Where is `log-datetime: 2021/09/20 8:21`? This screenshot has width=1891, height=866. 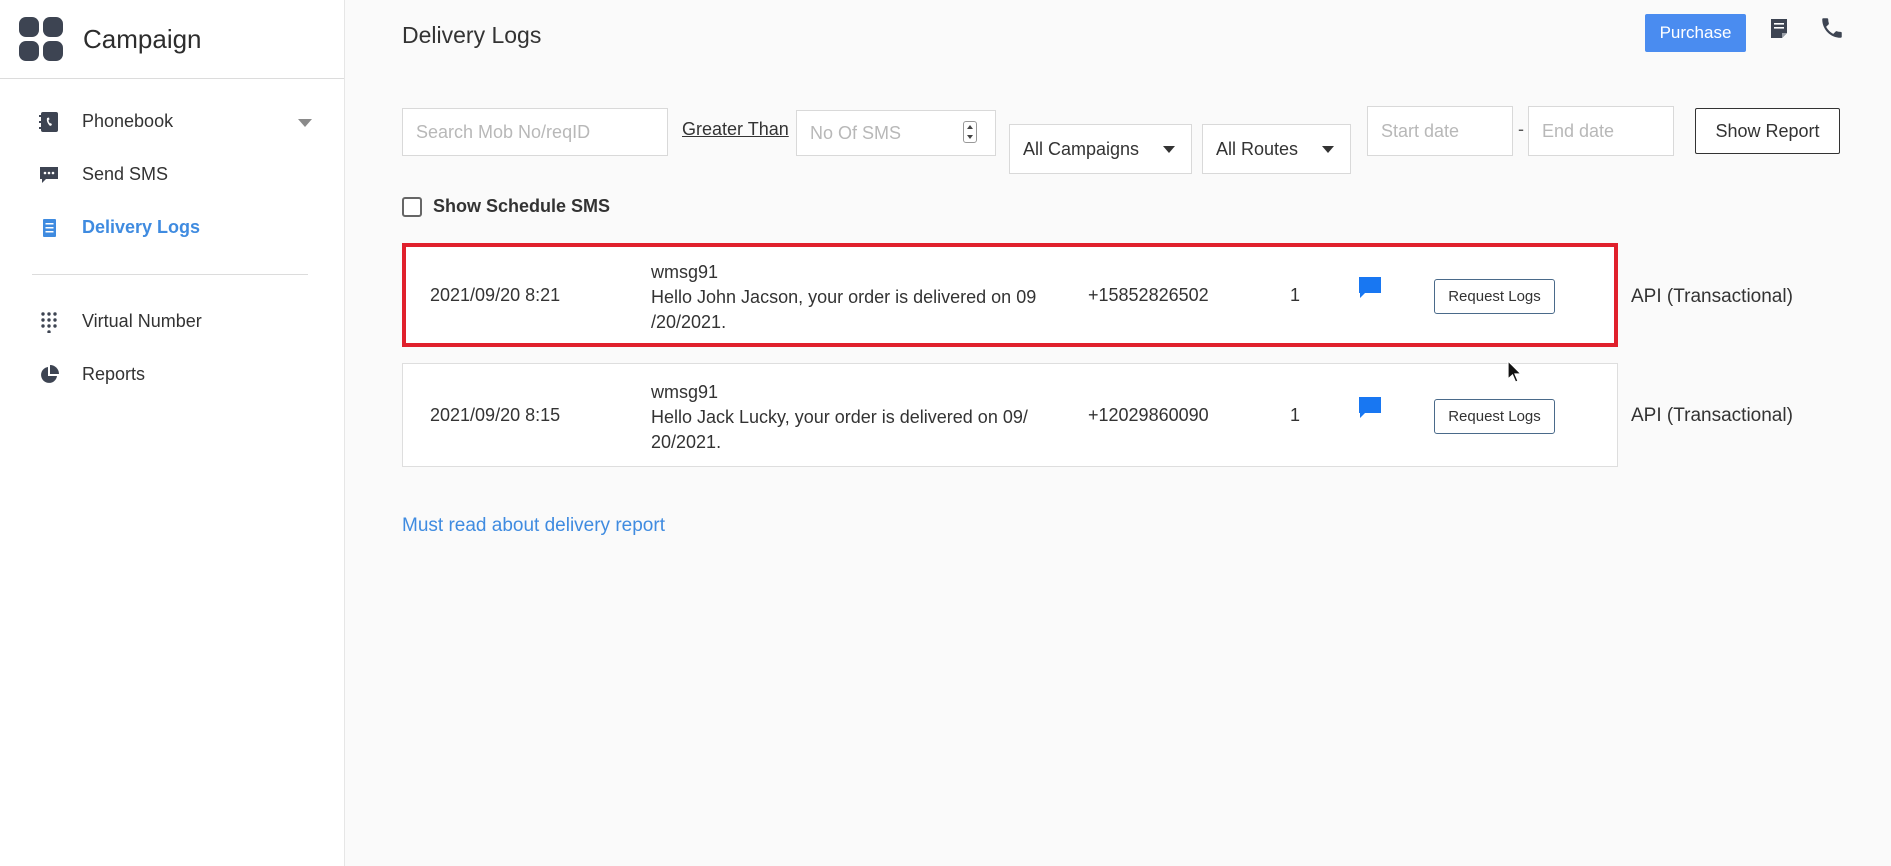
log-datetime: 2021/09/20 8:21 is located at coordinates (495, 295).